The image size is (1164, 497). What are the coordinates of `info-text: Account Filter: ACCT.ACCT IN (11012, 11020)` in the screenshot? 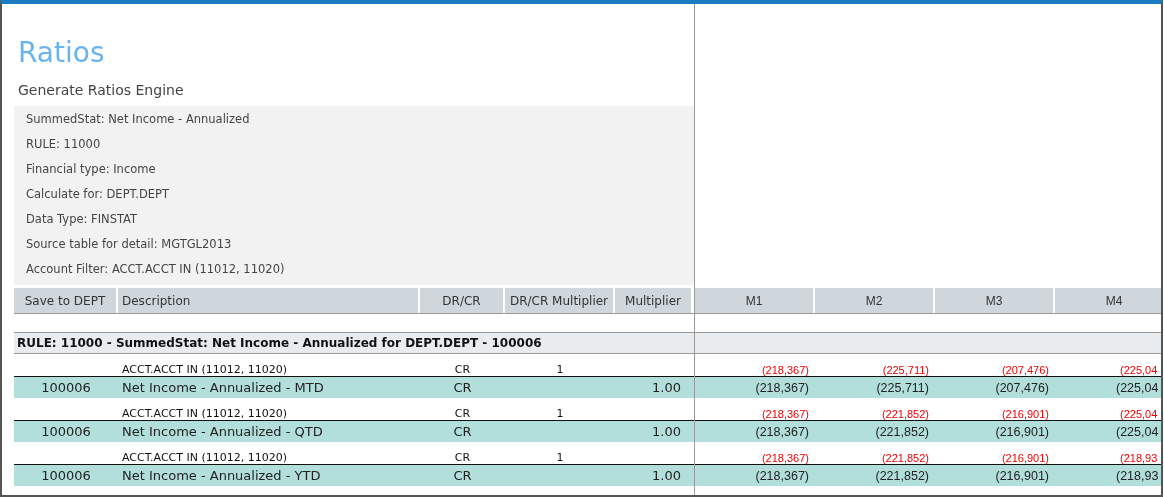 It's located at (156, 270).